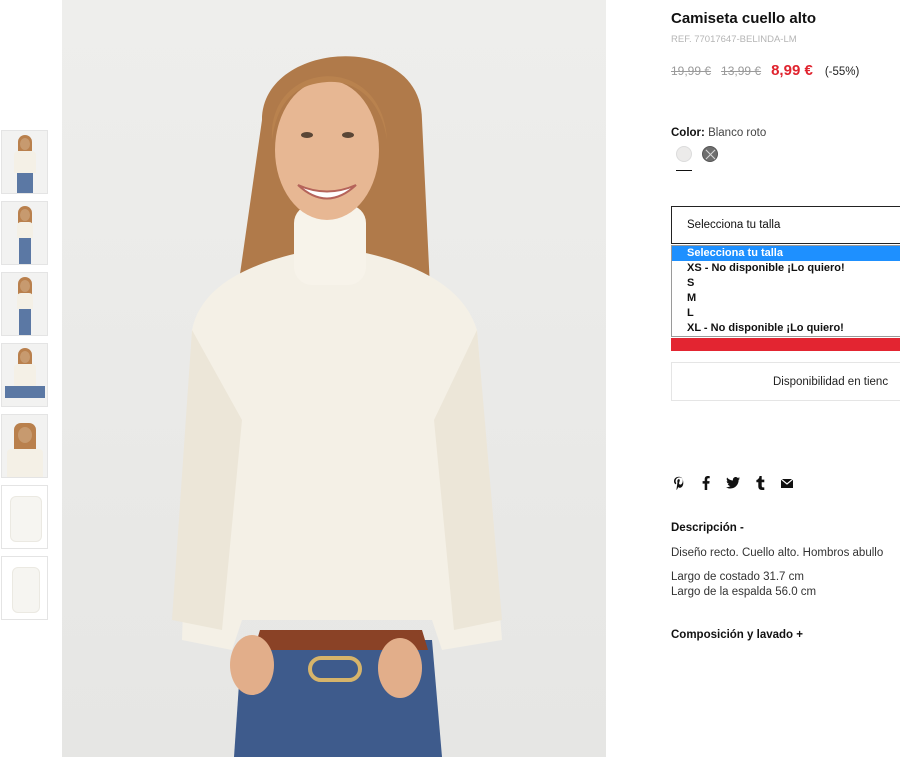 The height and width of the screenshot is (757, 900). I want to click on color-label-key: Color:, so click(688, 133).